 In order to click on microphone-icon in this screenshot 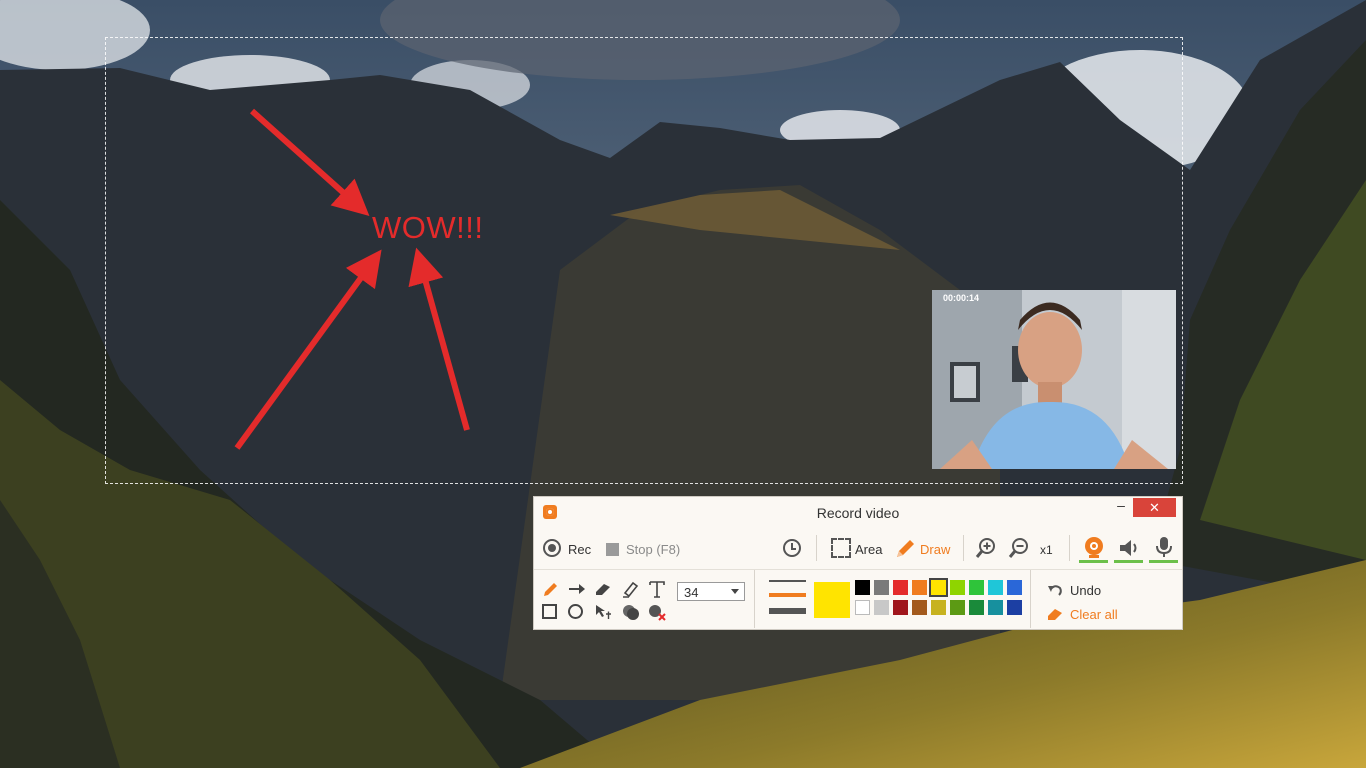, I will do `click(1164, 547)`.